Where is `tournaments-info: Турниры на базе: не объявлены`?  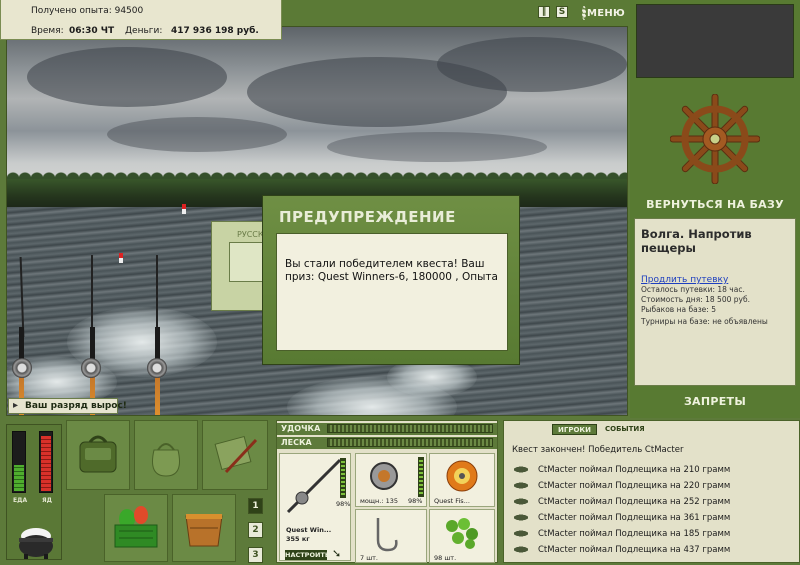
tournaments-info: Турниры на базе: не объявлены is located at coordinates (704, 321).